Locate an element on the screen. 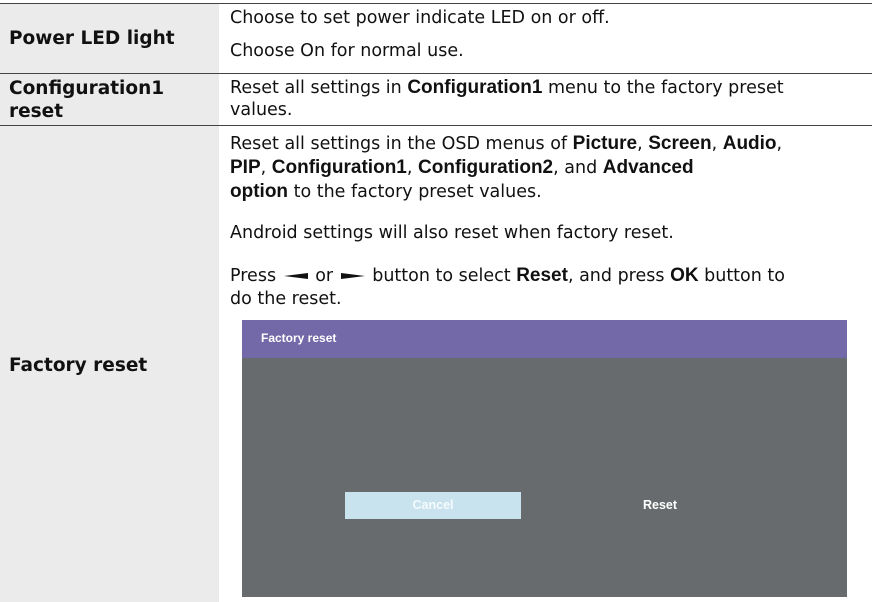 The image size is (872, 602). osd-title: Factory reset is located at coordinates (299, 338).